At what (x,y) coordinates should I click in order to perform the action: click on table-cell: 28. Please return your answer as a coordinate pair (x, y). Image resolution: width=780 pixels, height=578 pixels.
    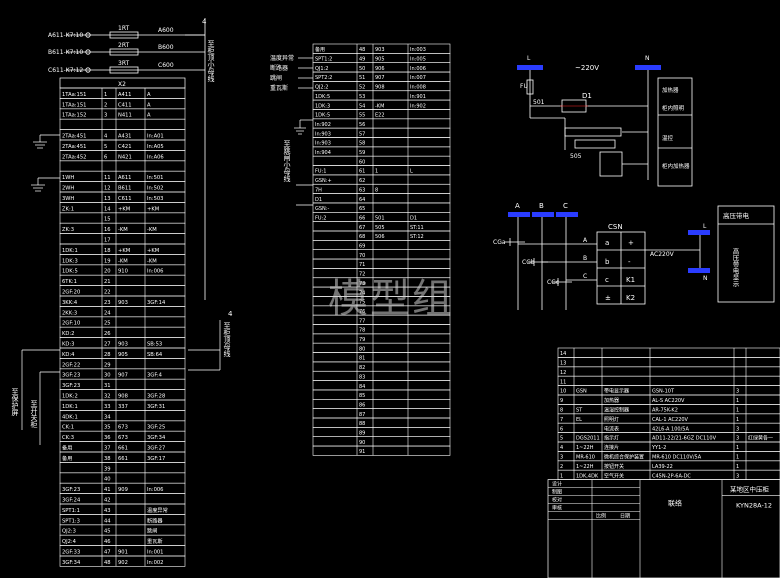
    Looking at the image, I should click on (107, 355).